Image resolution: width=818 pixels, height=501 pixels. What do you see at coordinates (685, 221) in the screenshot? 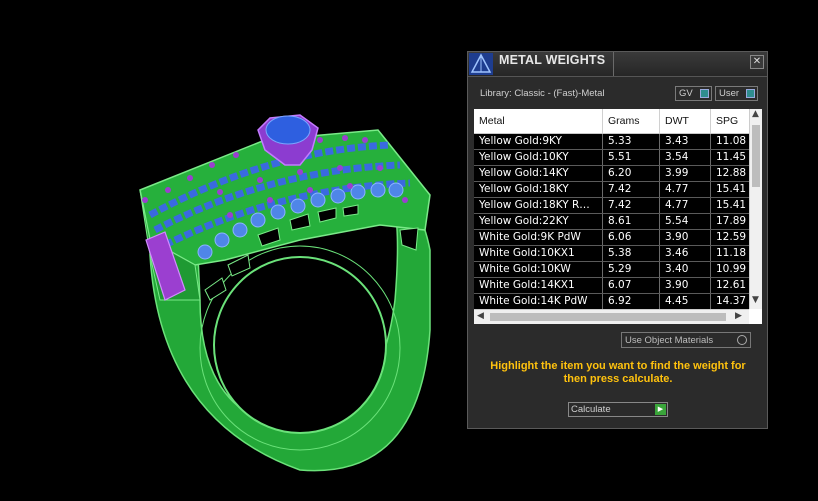
I see `cell-dwt: 5.54` at bounding box center [685, 221].